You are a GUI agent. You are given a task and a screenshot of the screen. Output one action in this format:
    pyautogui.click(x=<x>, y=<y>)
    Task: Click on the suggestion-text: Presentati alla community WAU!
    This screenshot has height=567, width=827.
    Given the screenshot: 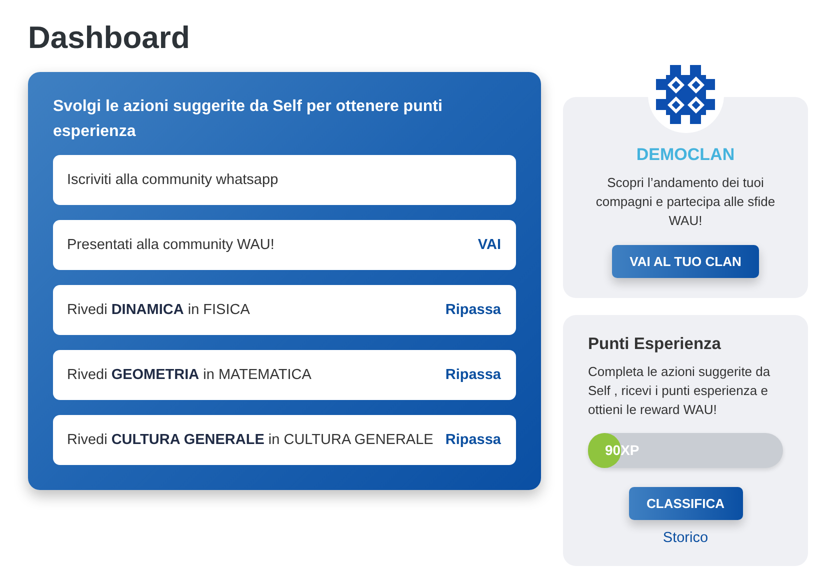 What is the action you would take?
    pyautogui.click(x=170, y=245)
    